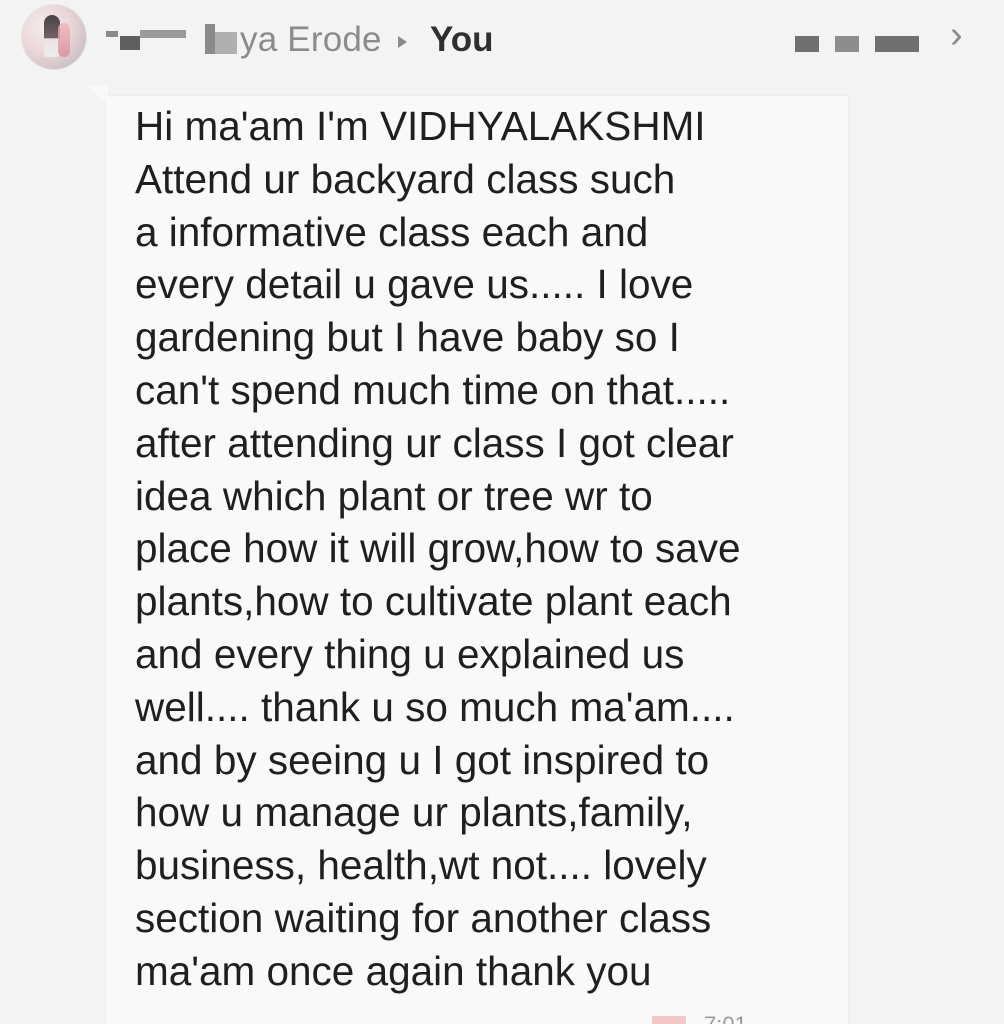 This screenshot has height=1024, width=1004. What do you see at coordinates (433, 601) in the screenshot?
I see `message-line: plants,how to cultivate plant each` at bounding box center [433, 601].